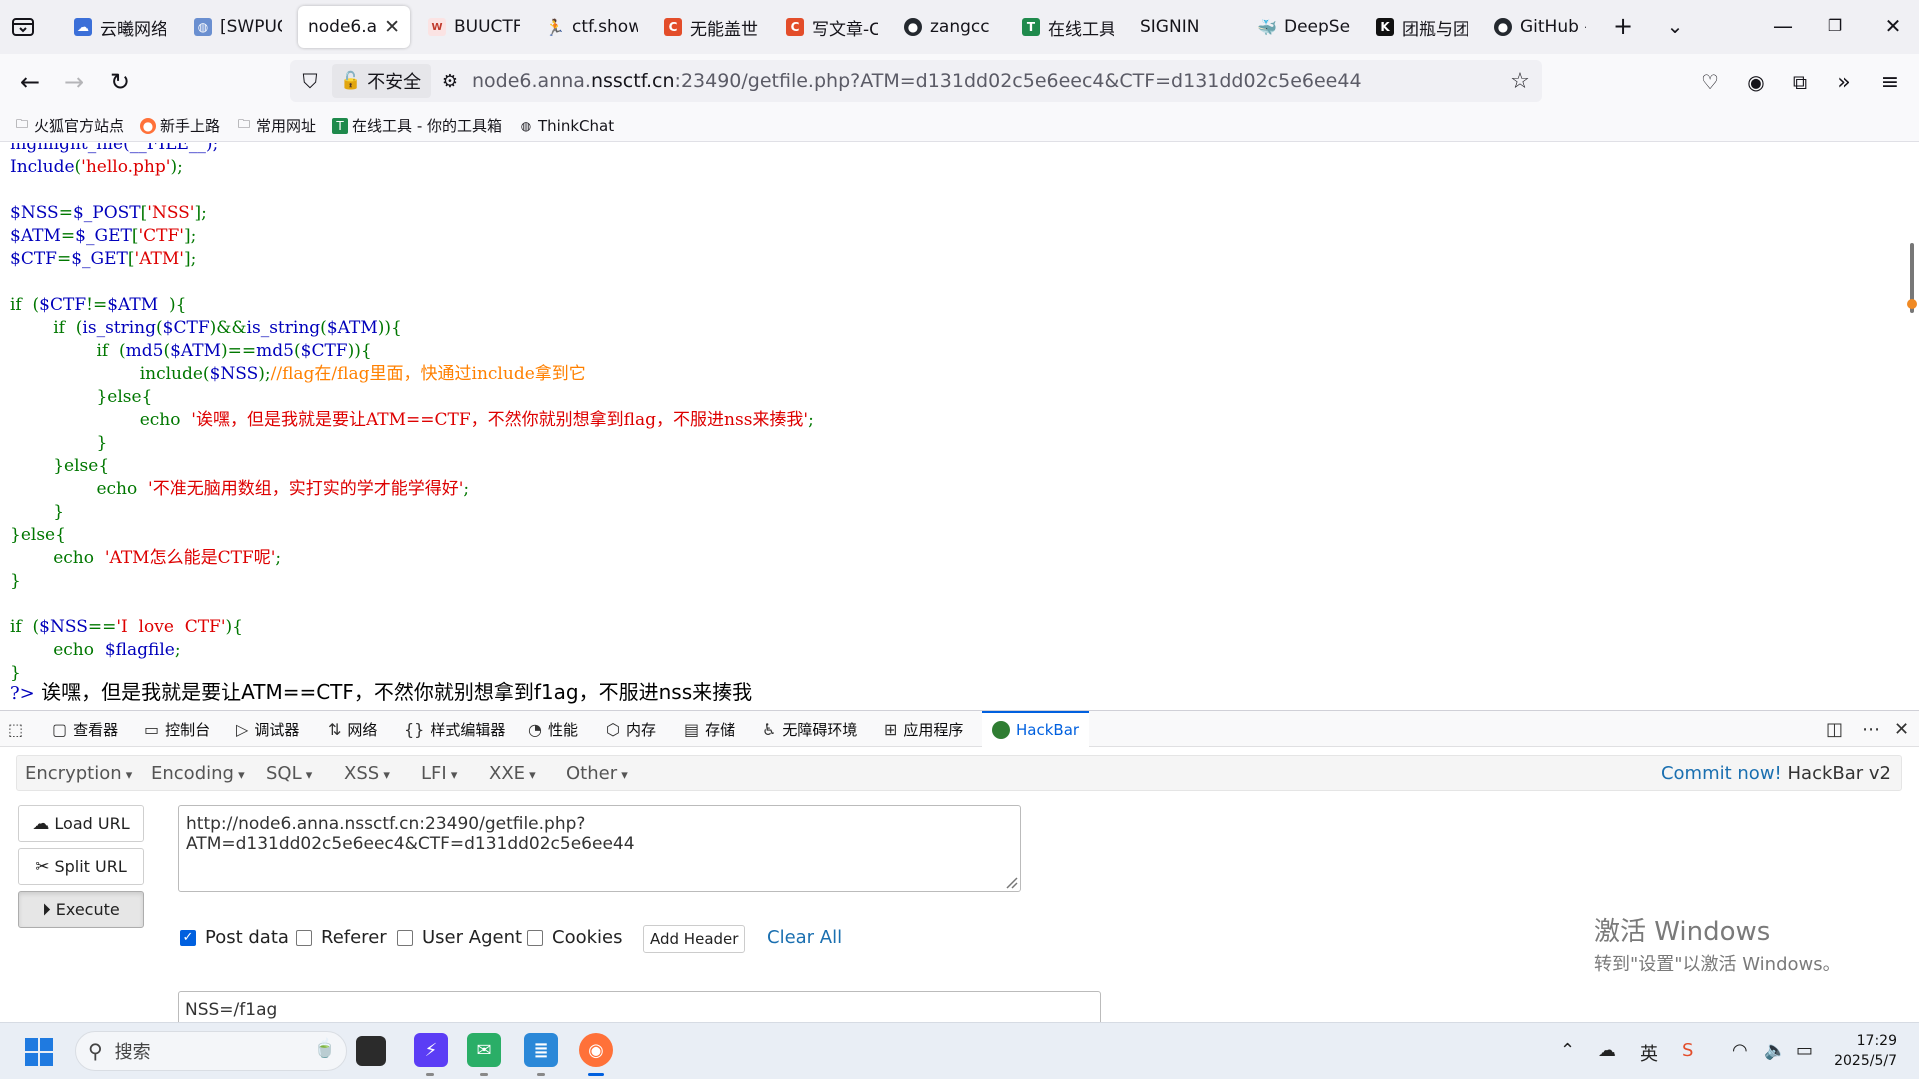  Describe the element at coordinates (120, 27) in the screenshot. I see `tab-yunxi: ☁ 云曦网络` at that location.